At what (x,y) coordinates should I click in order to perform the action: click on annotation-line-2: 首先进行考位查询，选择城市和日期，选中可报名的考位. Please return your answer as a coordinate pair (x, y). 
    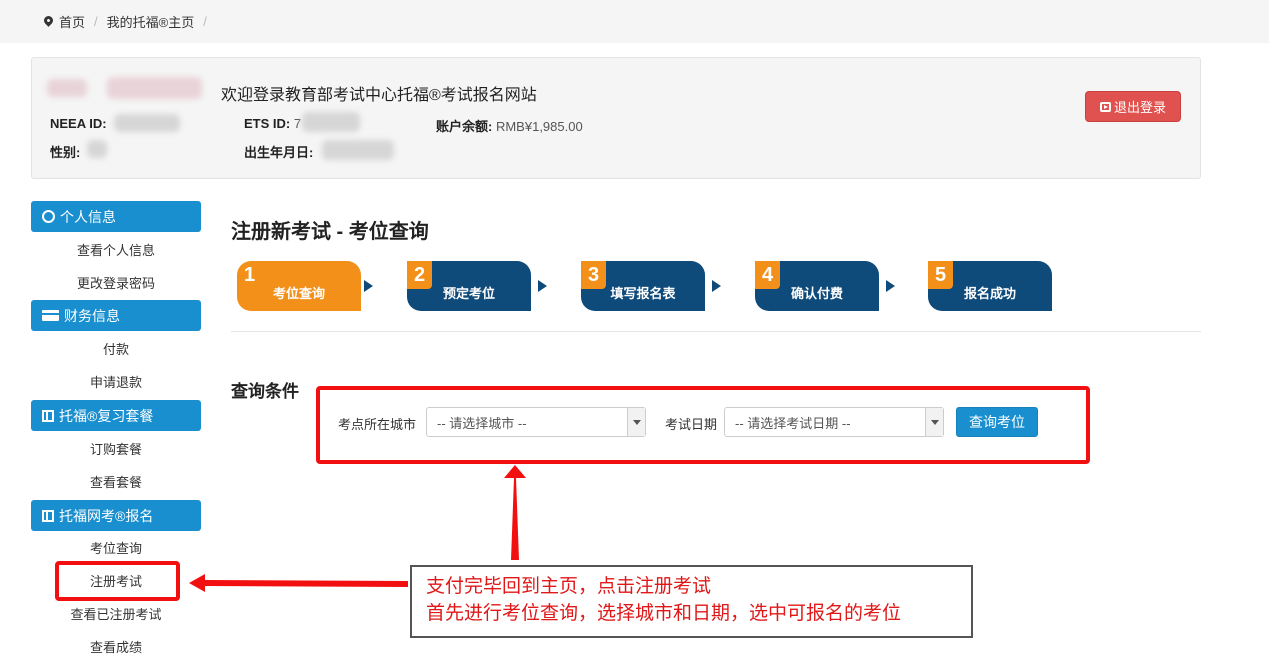
    Looking at the image, I should click on (664, 613).